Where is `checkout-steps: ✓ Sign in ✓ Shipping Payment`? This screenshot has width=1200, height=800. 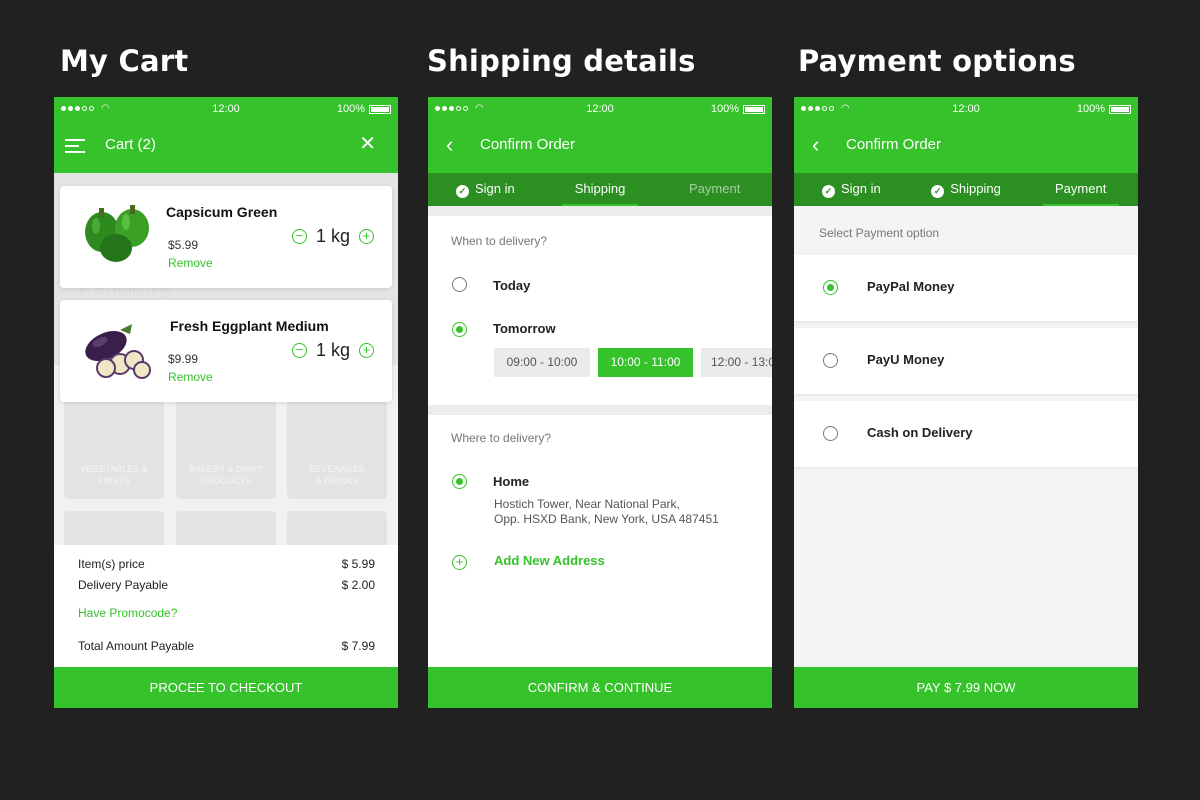 checkout-steps: ✓ Sign in ✓ Shipping Payment is located at coordinates (966, 189).